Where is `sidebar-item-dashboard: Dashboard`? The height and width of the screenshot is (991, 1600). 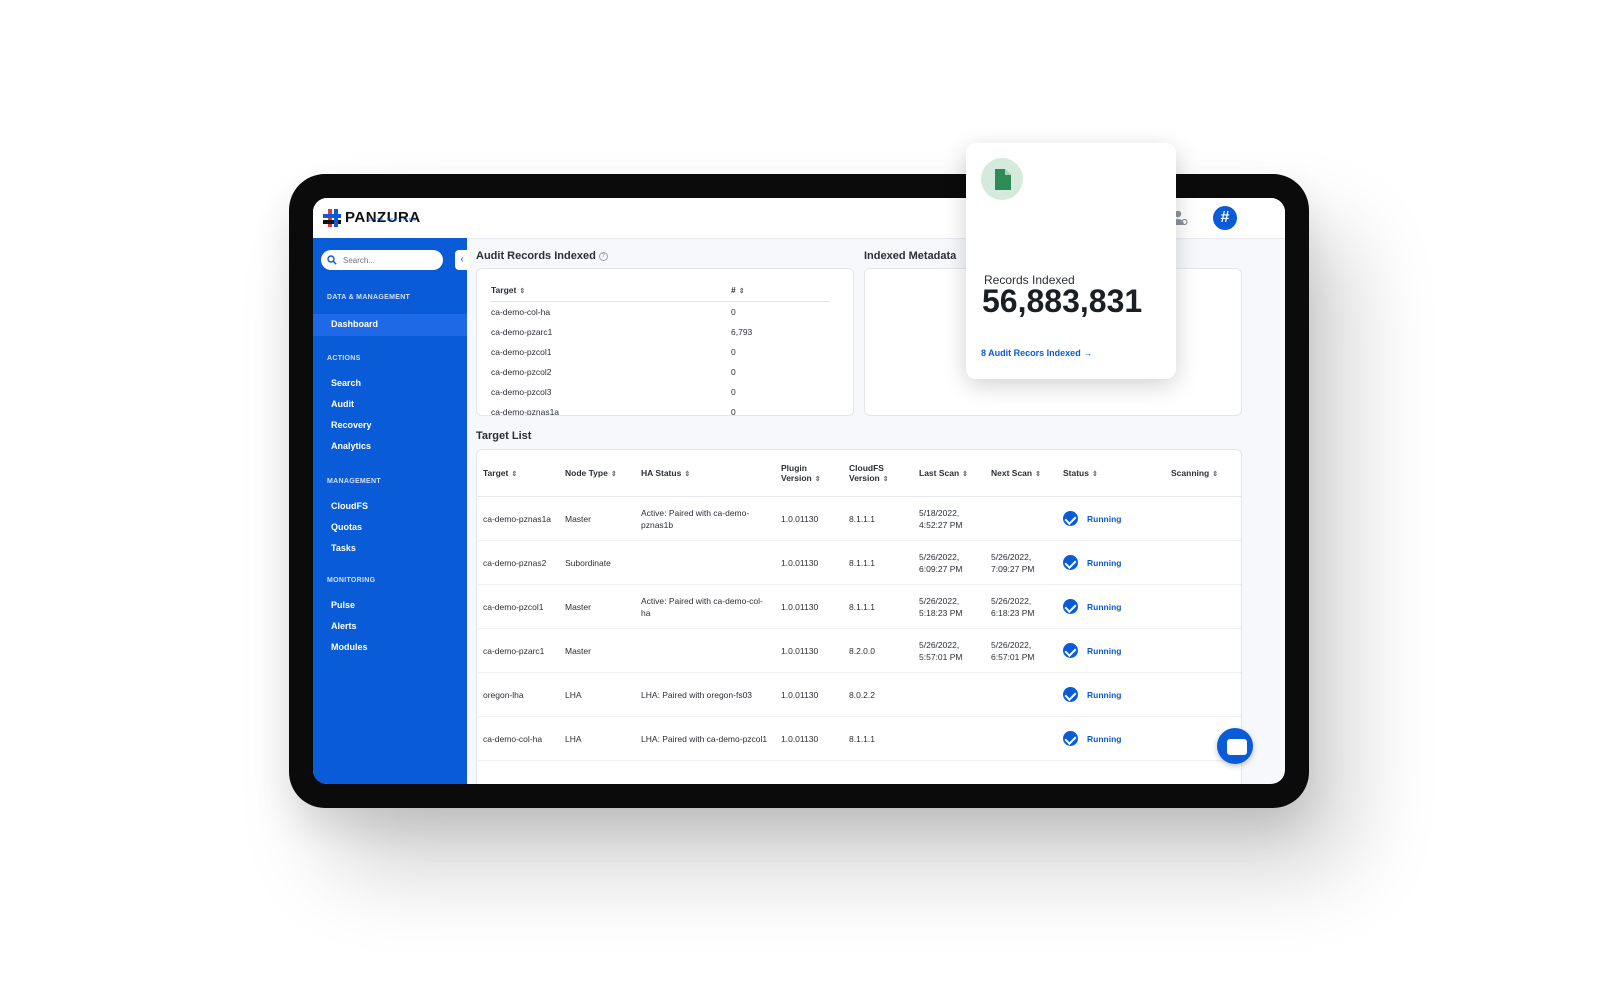
sidebar-item-dashboard: Dashboard is located at coordinates (354, 324).